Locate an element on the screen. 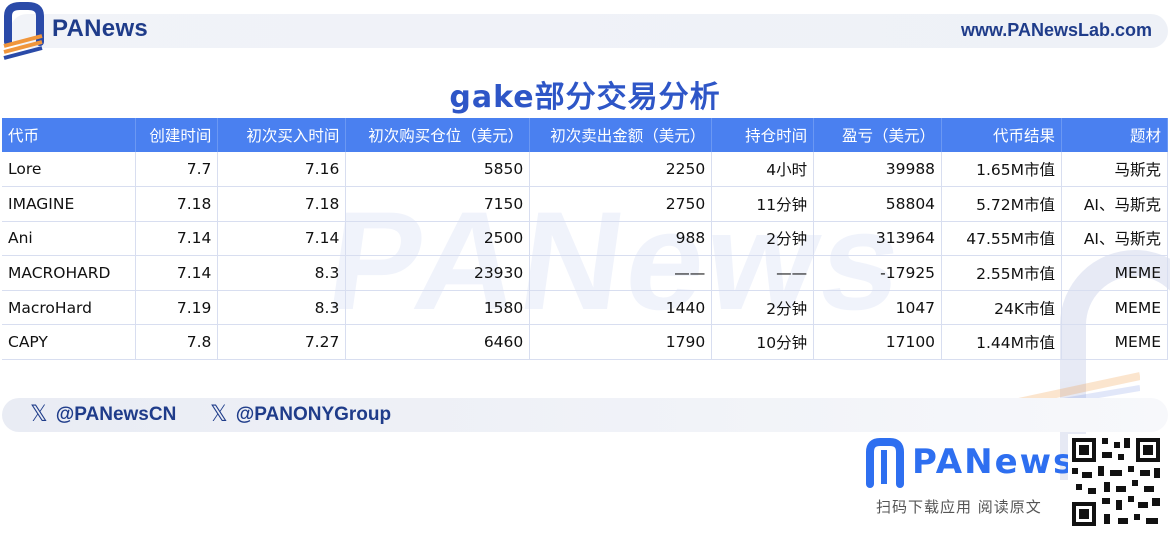 The height and width of the screenshot is (540, 1170). cell-first-buy: 7.27 is located at coordinates (282, 342).